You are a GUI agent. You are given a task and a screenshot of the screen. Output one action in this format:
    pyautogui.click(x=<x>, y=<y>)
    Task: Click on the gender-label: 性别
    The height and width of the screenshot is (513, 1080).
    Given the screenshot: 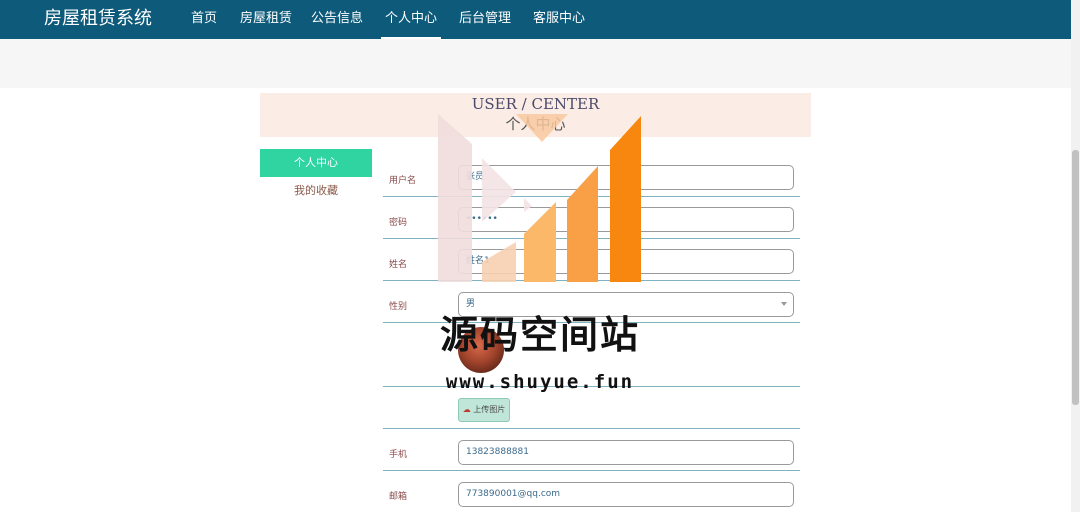 What is the action you would take?
    pyautogui.click(x=398, y=307)
    